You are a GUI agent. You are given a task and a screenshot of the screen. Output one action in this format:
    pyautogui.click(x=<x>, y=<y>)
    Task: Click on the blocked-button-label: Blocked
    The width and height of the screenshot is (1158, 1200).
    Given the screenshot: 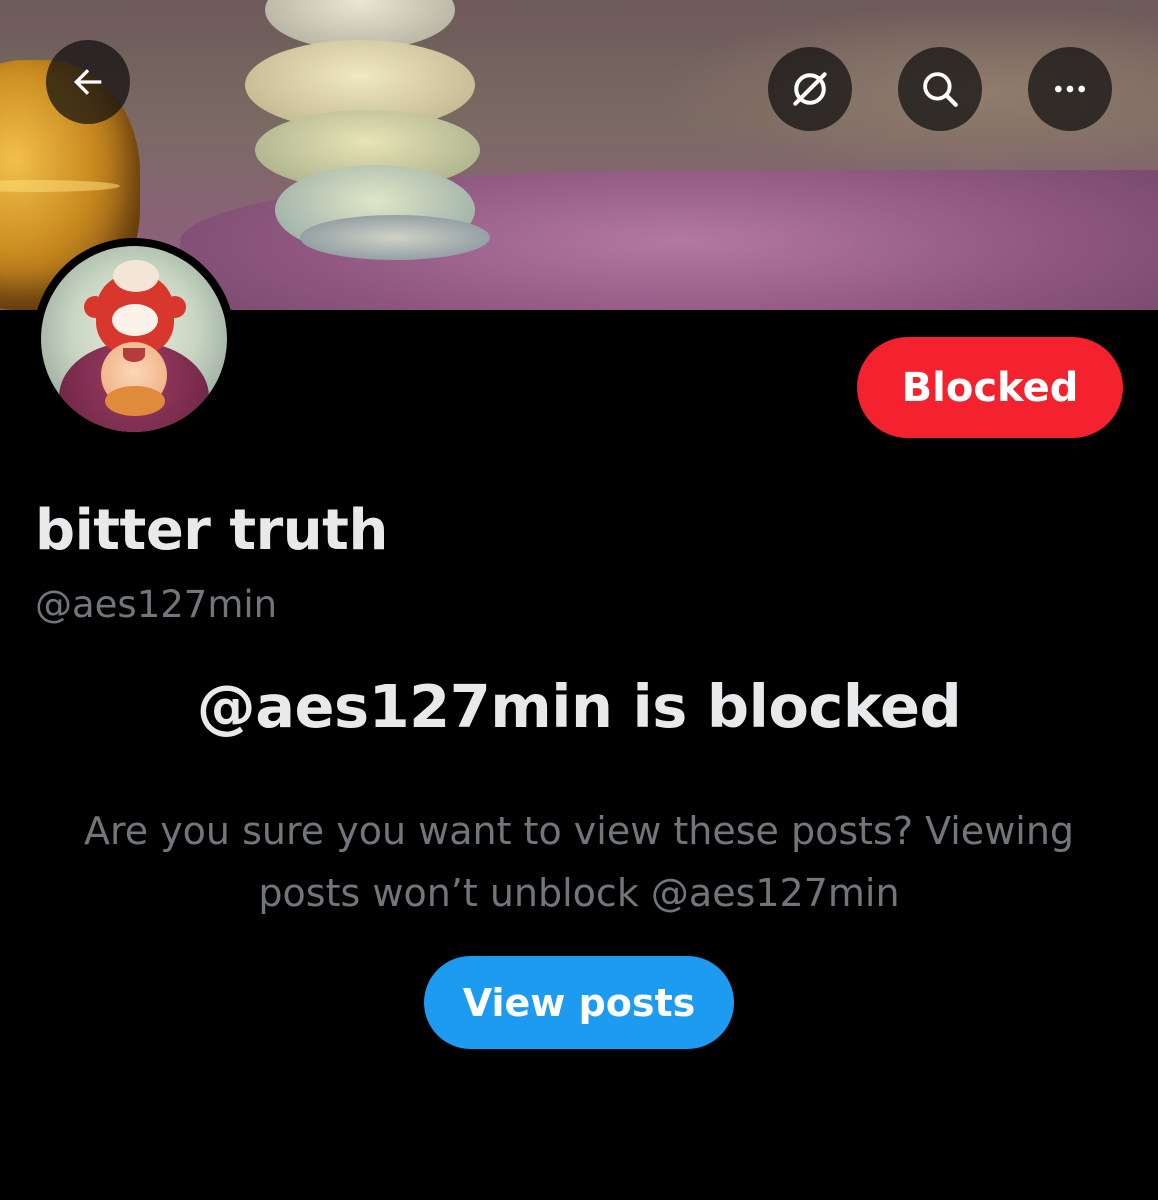 What is the action you would take?
    pyautogui.click(x=990, y=387)
    